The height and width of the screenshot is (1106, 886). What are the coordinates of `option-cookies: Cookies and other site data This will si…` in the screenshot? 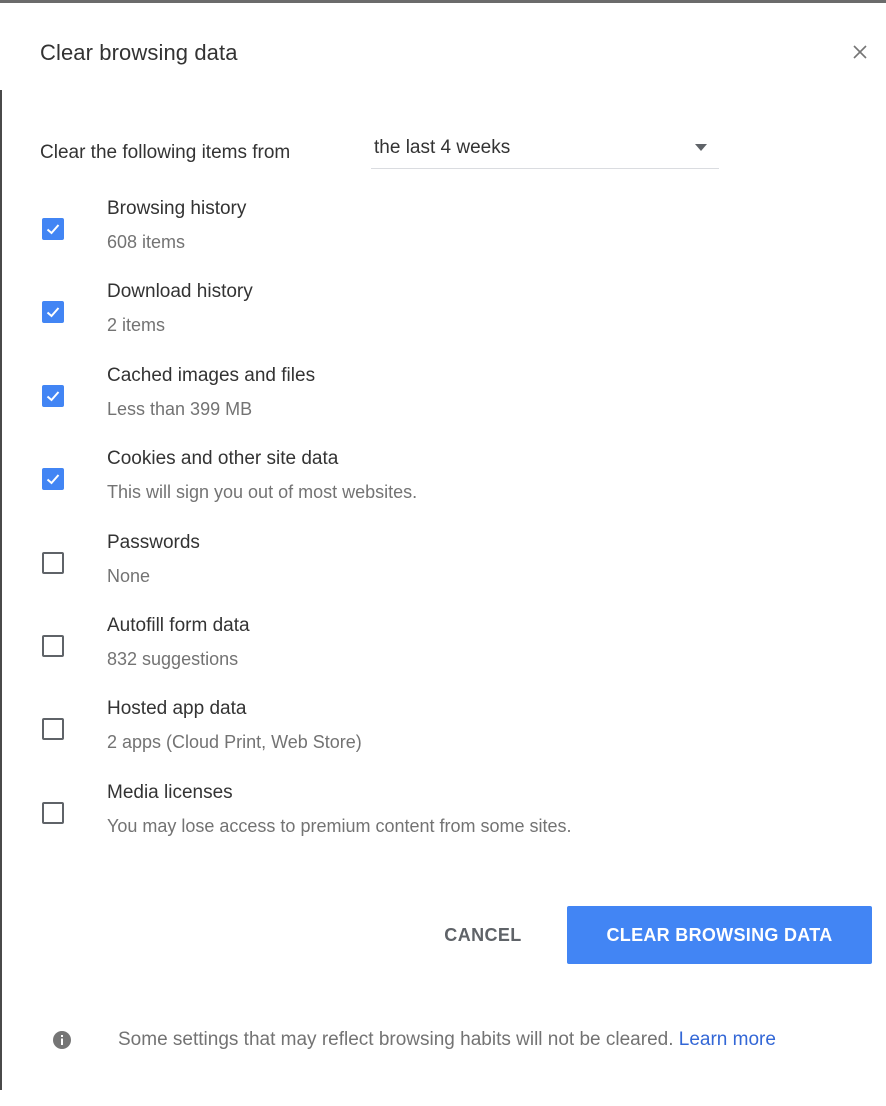 It's located at (430, 483).